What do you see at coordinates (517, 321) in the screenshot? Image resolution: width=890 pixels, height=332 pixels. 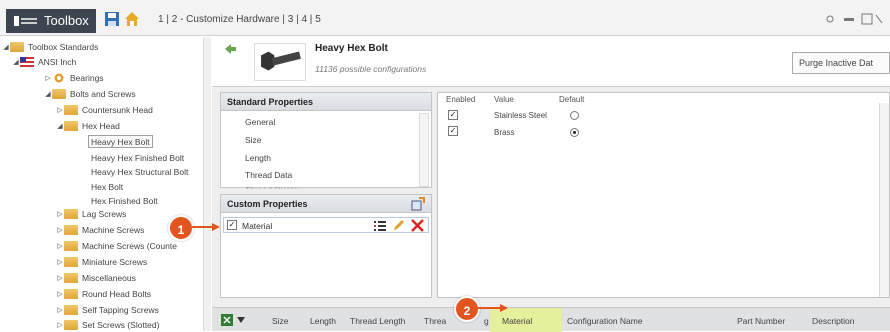 I see `col-material: Material` at bounding box center [517, 321].